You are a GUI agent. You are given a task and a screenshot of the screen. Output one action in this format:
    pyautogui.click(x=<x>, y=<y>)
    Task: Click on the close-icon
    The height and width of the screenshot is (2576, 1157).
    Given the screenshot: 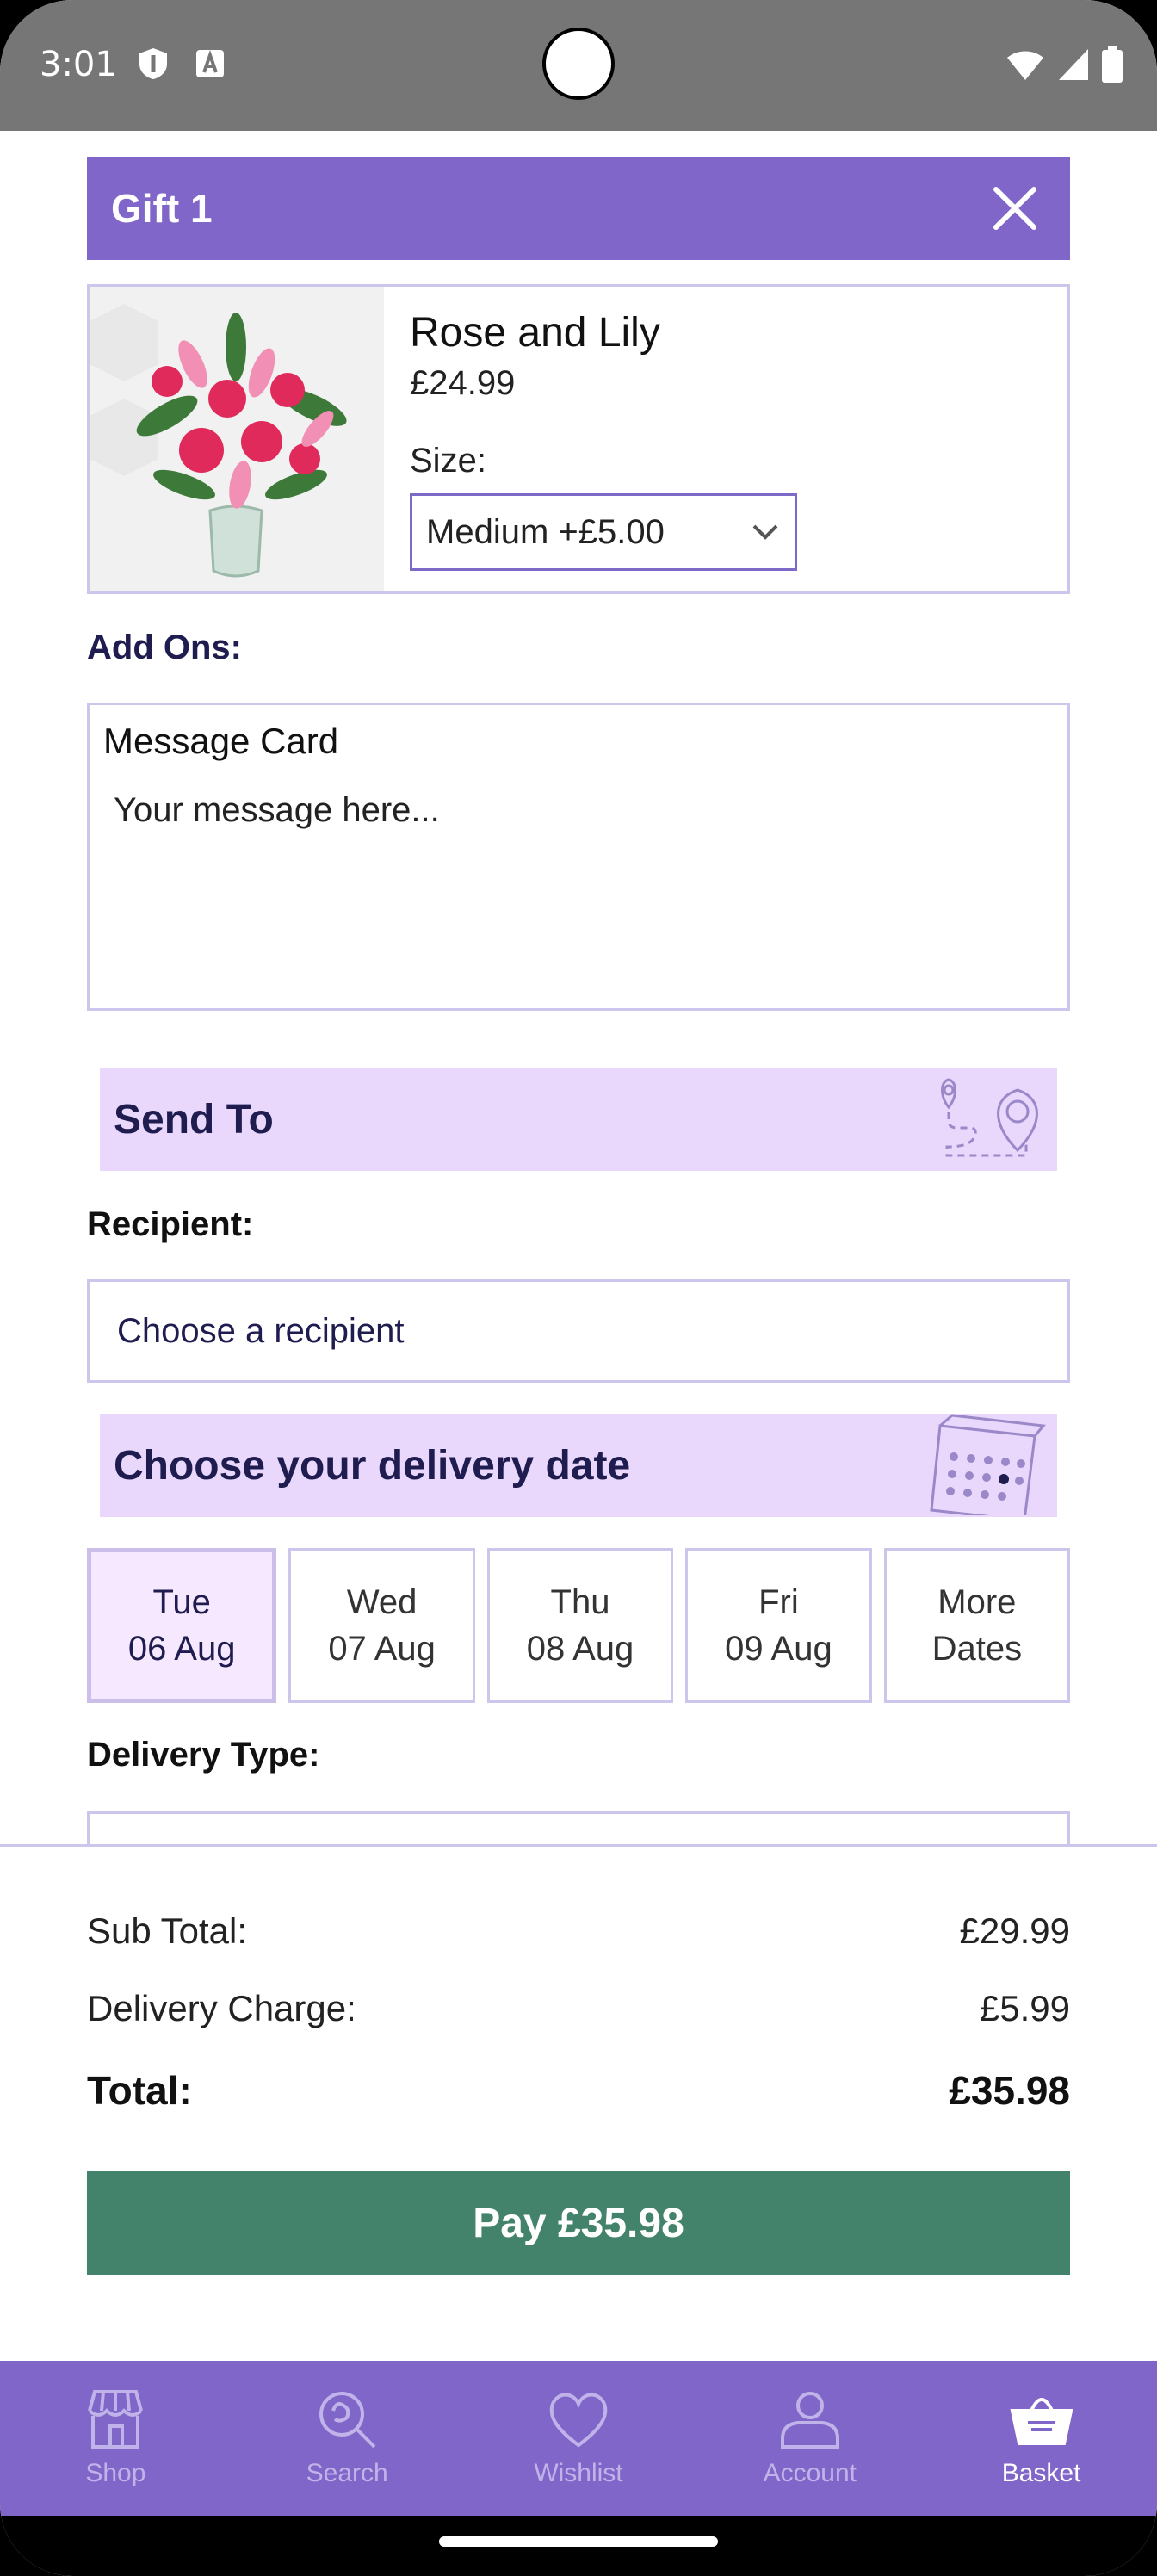 What is the action you would take?
    pyautogui.click(x=1015, y=208)
    